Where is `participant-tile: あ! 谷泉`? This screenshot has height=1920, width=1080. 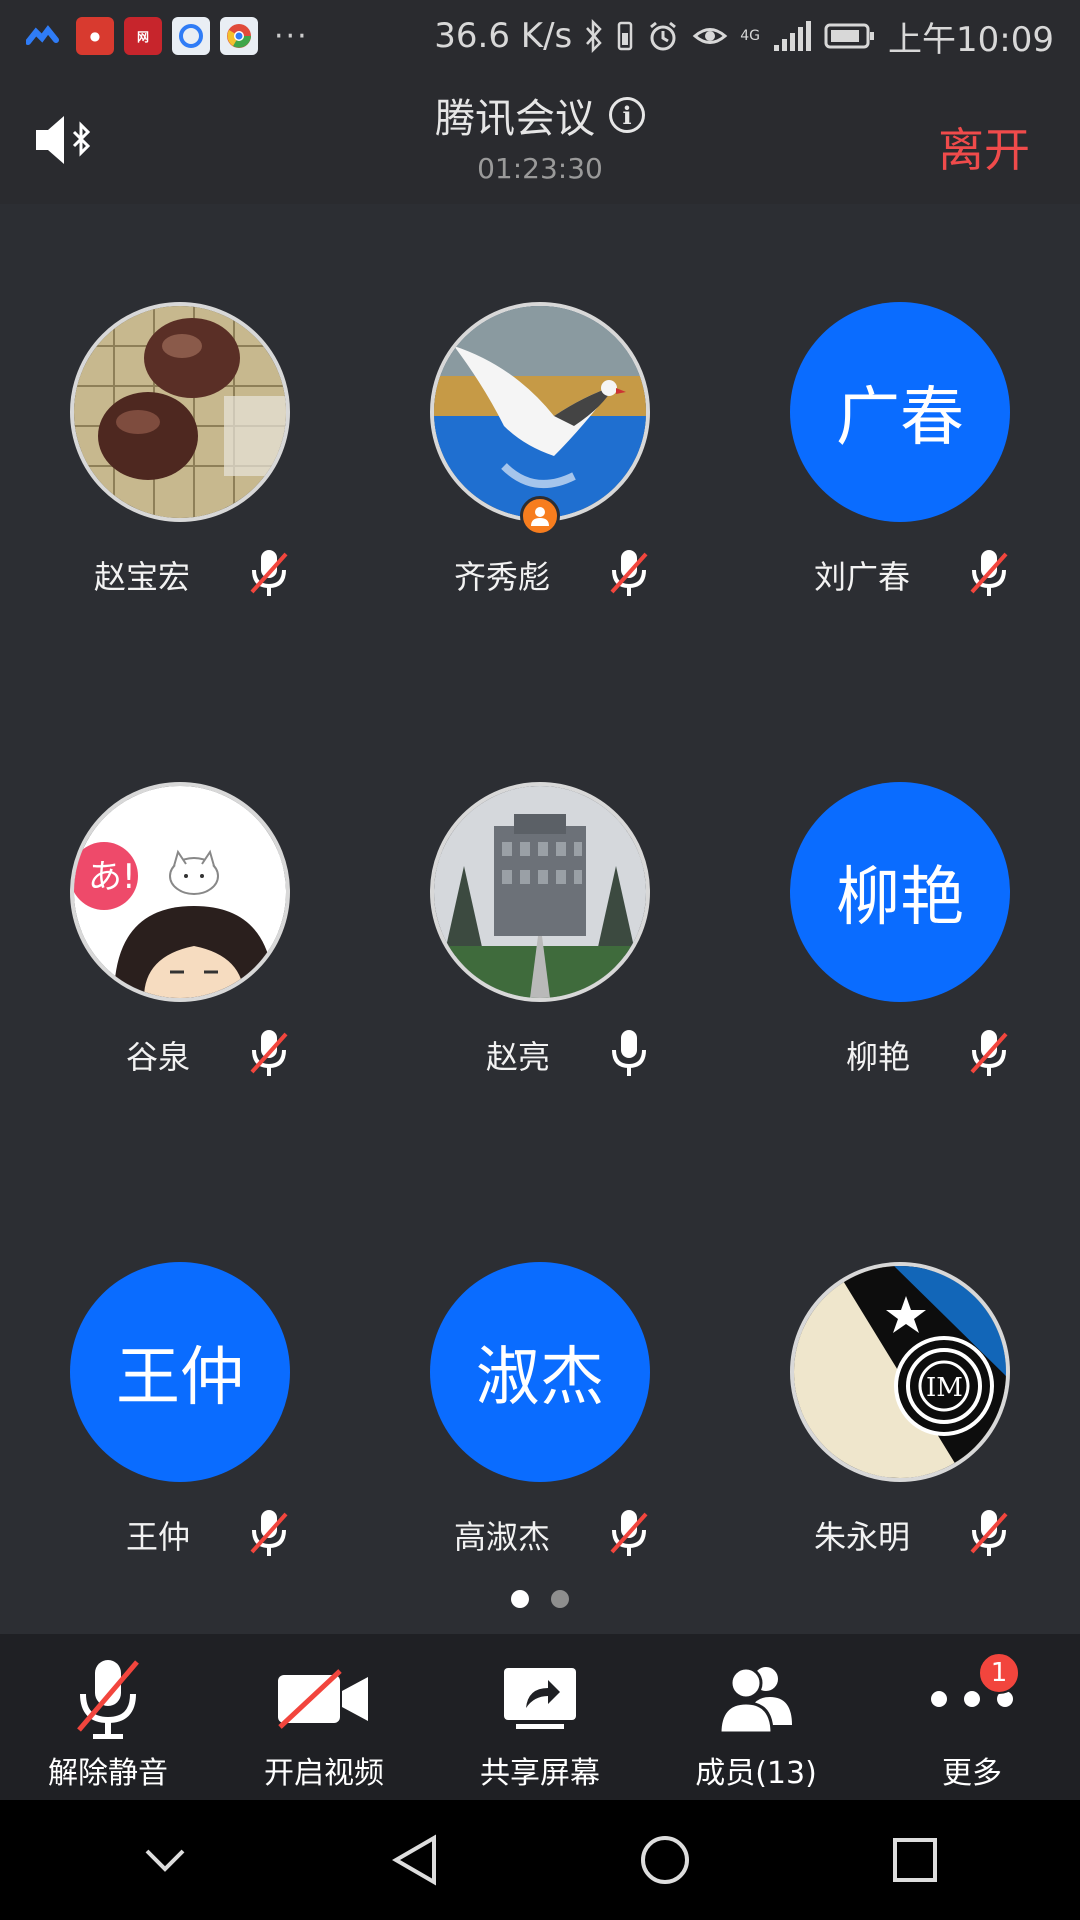 participant-tile: あ! 谷泉 is located at coordinates (180, 880).